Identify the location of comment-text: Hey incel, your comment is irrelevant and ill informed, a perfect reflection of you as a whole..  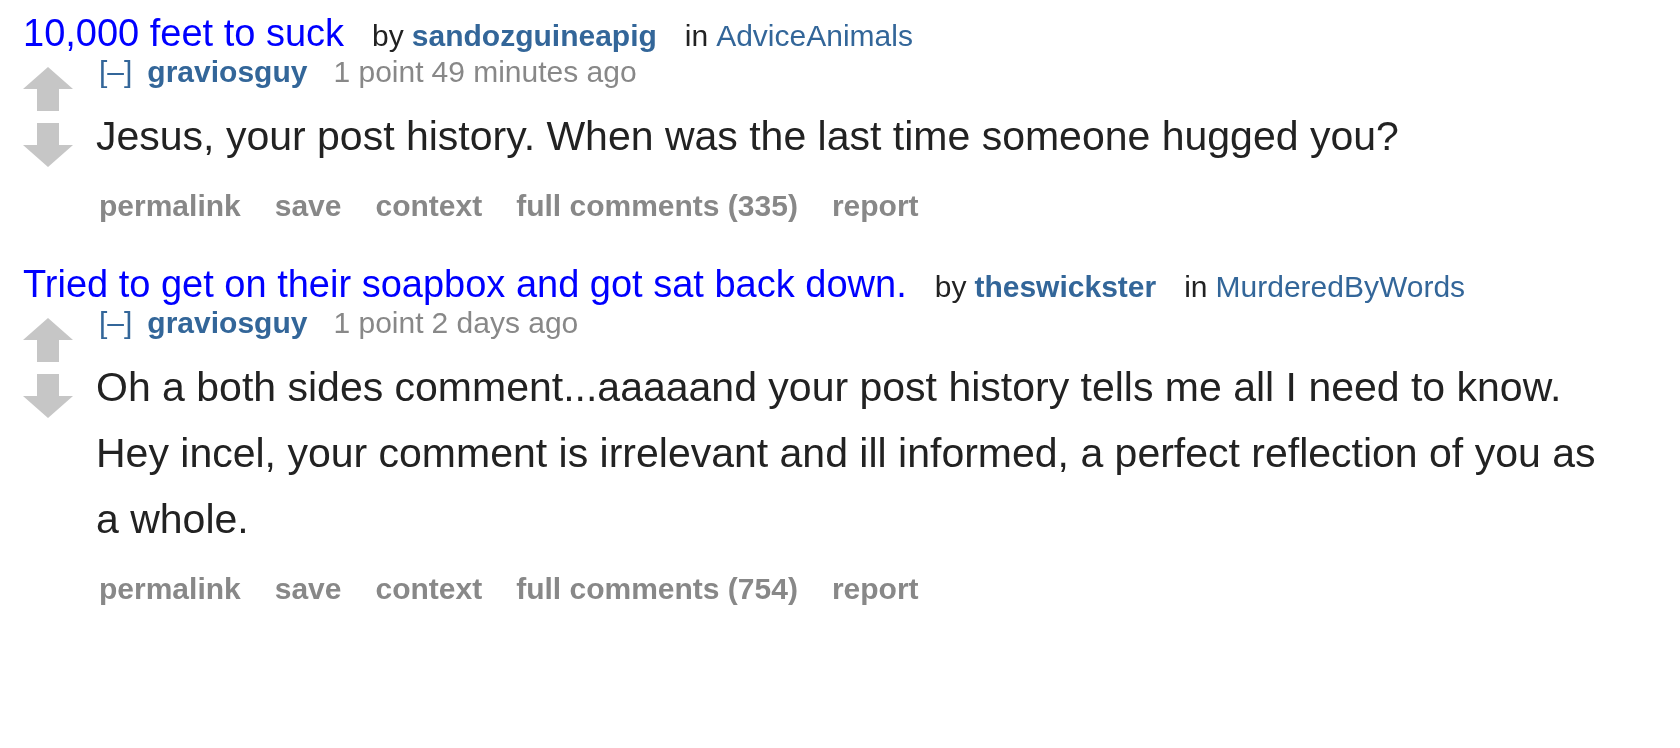
(846, 486).